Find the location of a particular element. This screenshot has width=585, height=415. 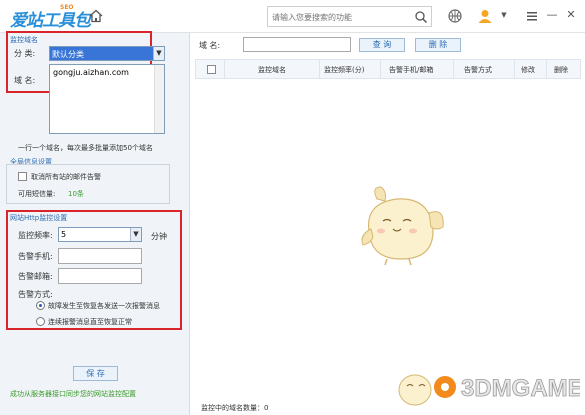

table-header: 监控域名 监控频率(分) 告警手机/邮箱 告警方式 修改 删除 is located at coordinates (388, 69).